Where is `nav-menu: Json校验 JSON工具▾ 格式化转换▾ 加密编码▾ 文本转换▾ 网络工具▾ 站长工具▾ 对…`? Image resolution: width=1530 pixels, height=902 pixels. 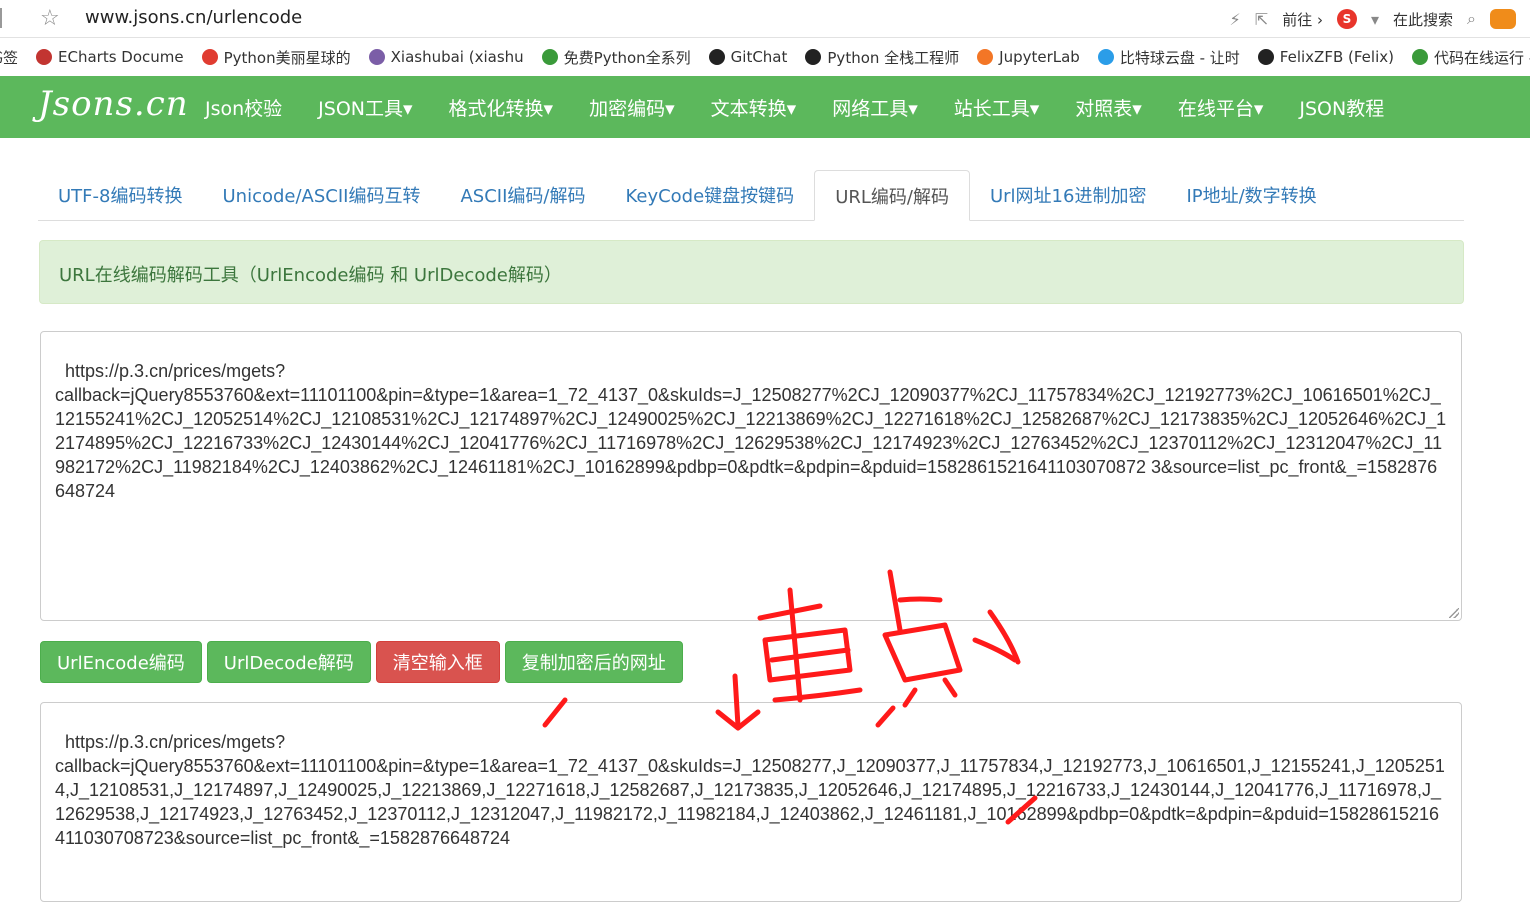
nav-menu: Json校验 JSON工具▾ 格式化转换▾ 加密编码▾ 文本转换▾ 网络工具▾ 站长工具▾ 对… is located at coordinates (803, 107).